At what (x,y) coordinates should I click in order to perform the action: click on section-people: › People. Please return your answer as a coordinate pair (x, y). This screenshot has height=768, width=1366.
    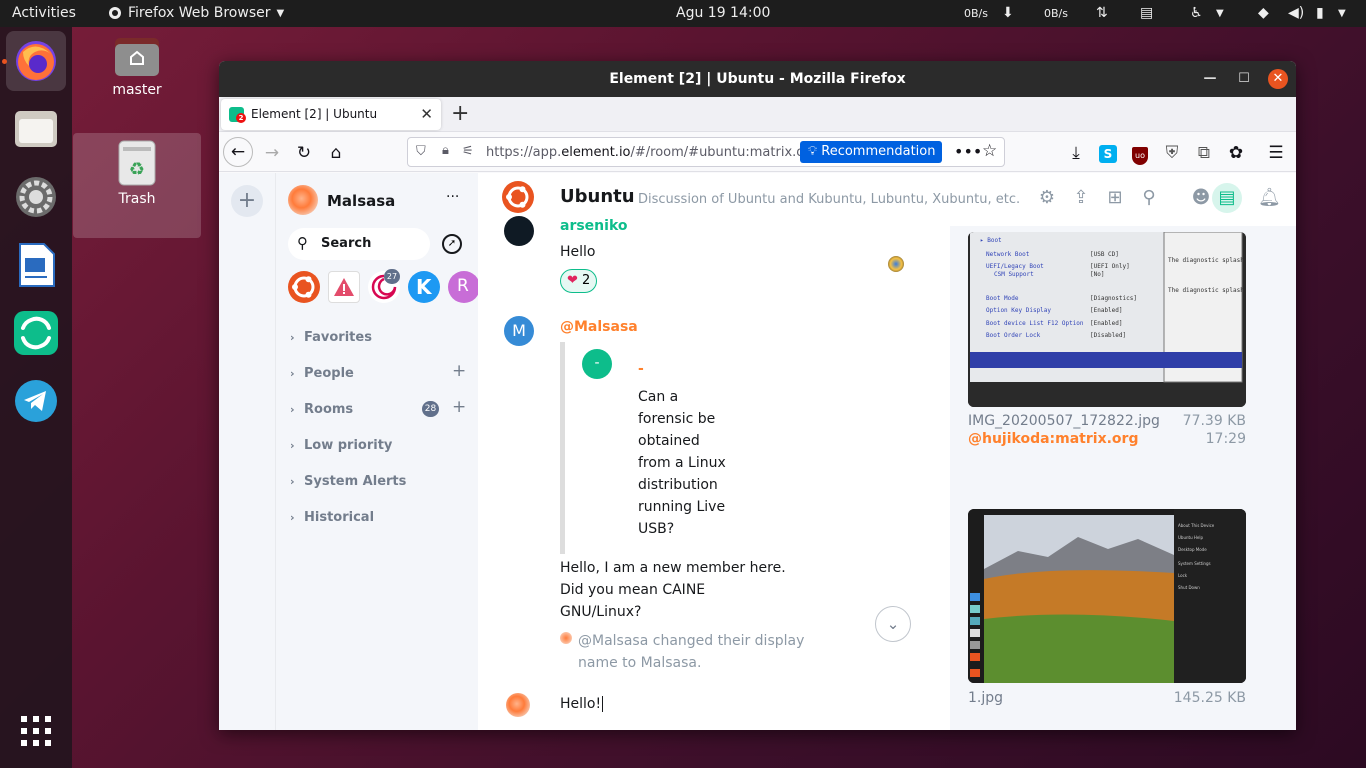
    Looking at the image, I should click on (322, 373).